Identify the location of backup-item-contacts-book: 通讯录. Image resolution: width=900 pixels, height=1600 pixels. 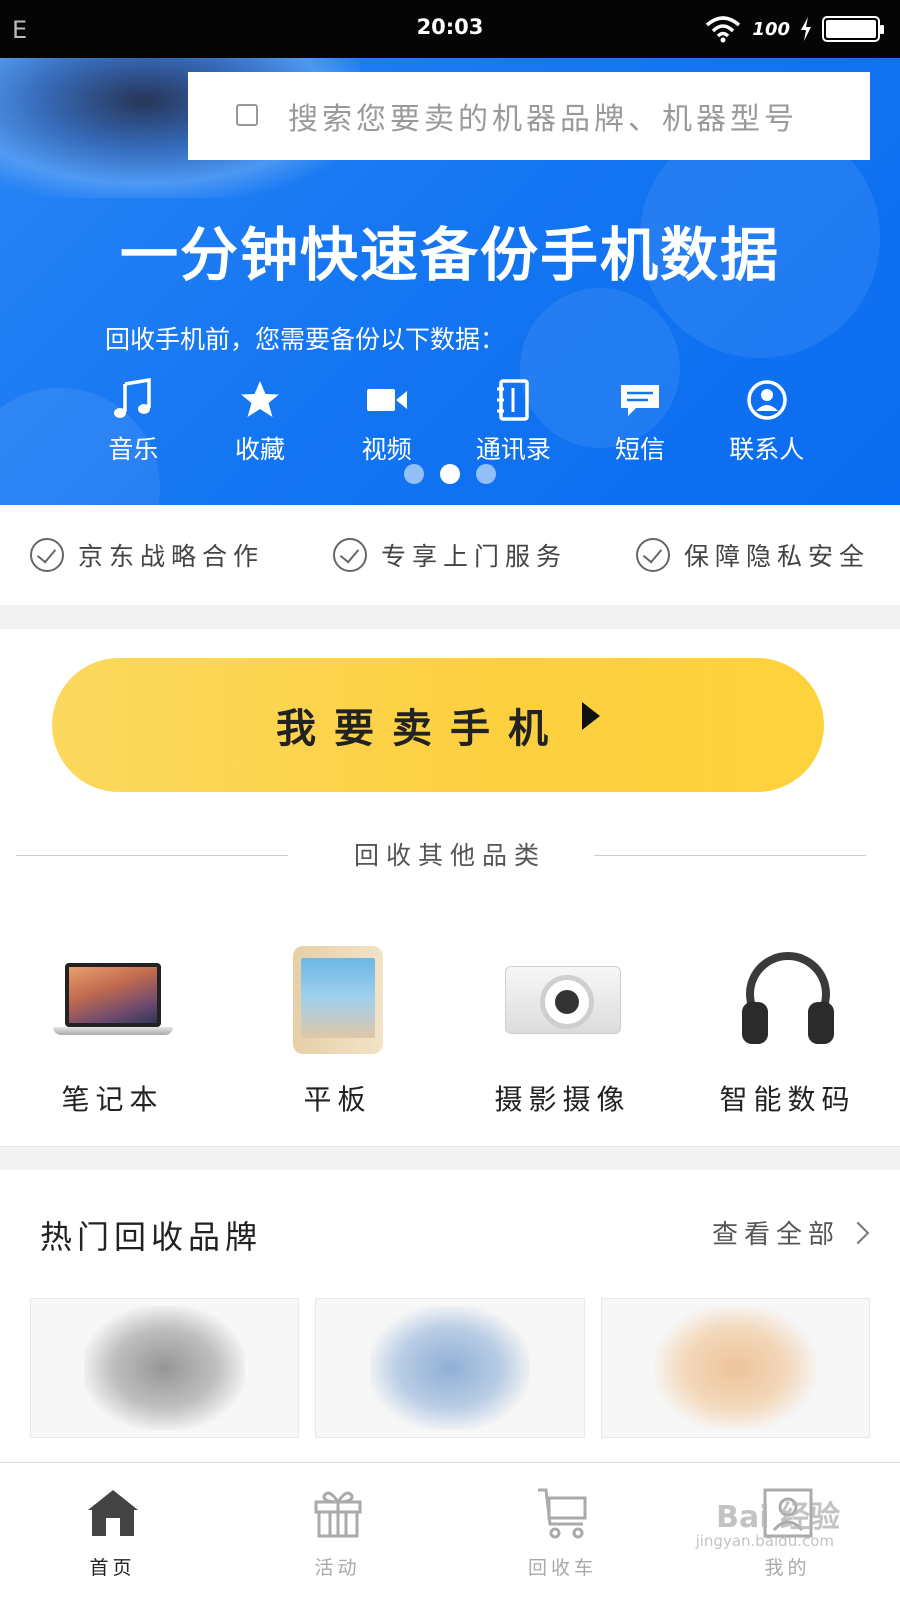
(513, 420).